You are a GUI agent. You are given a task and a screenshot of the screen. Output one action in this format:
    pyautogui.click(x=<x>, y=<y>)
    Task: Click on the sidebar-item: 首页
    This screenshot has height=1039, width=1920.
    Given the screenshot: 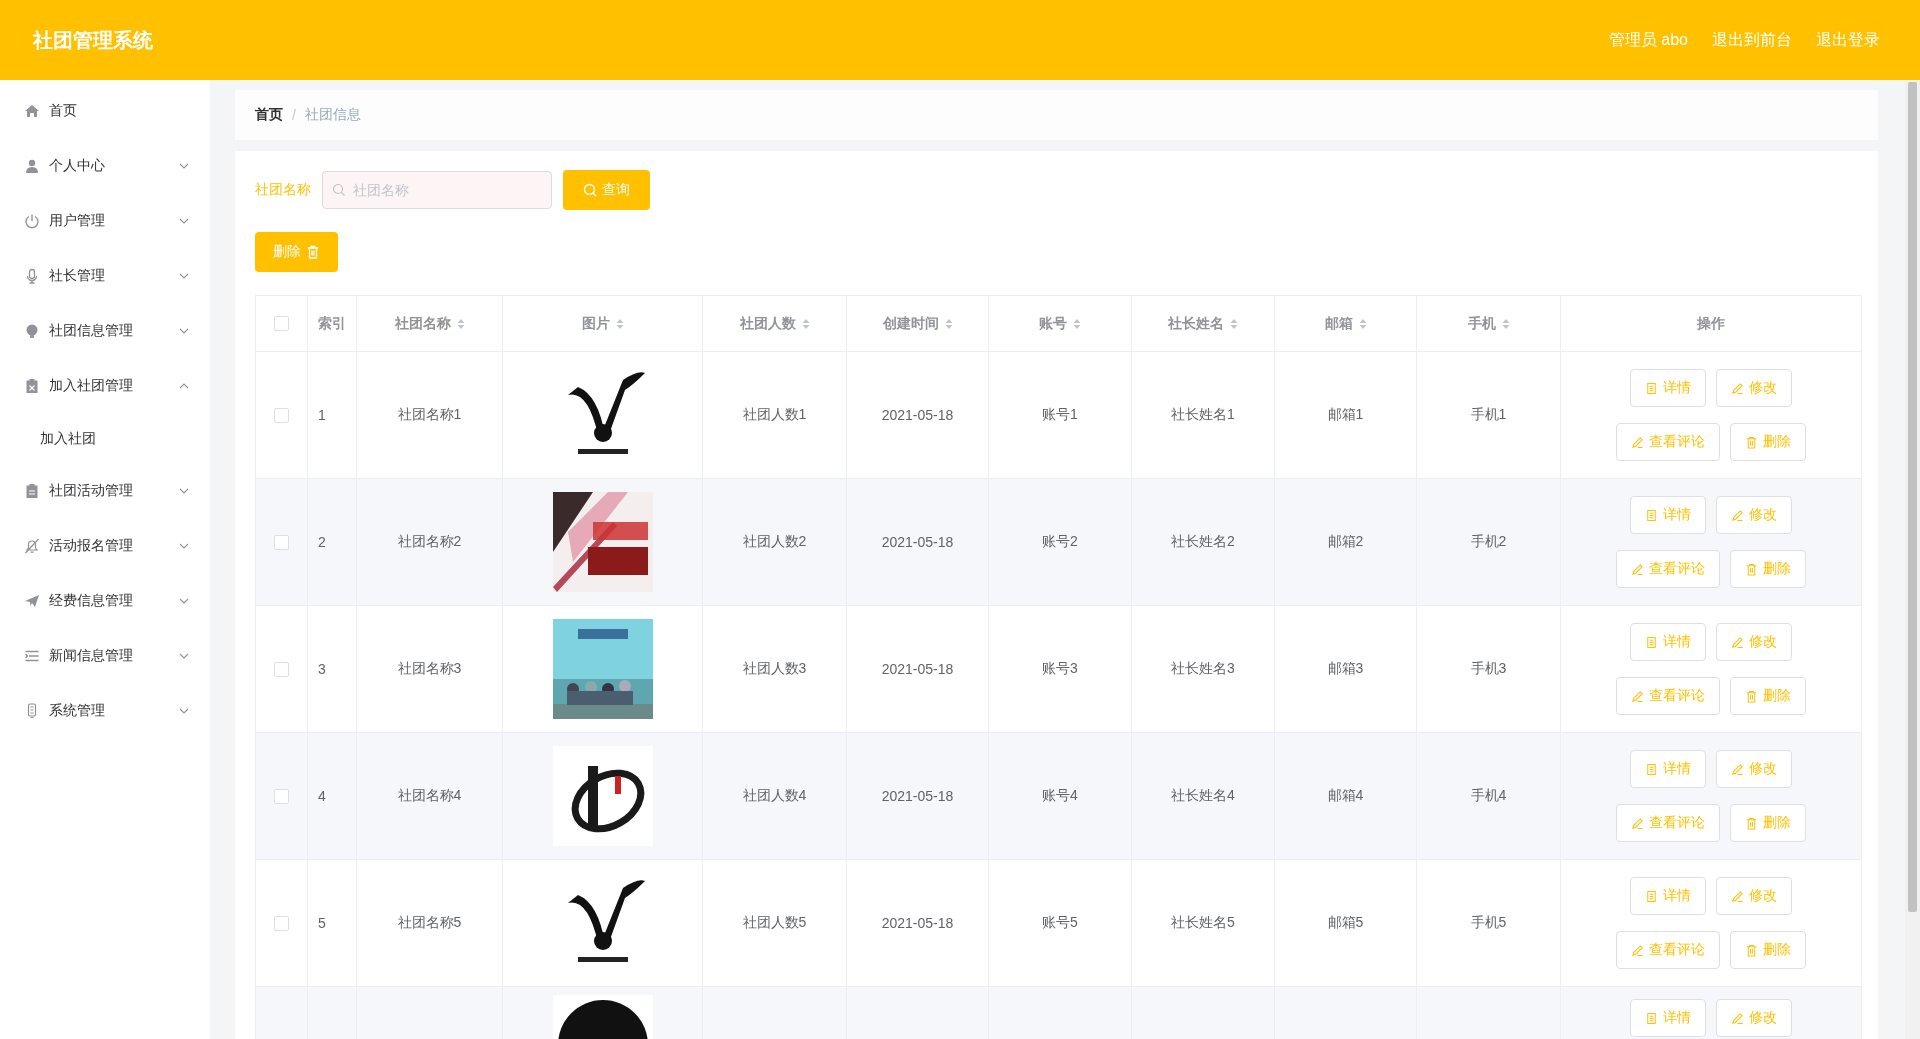 What is the action you would take?
    pyautogui.click(x=105, y=111)
    